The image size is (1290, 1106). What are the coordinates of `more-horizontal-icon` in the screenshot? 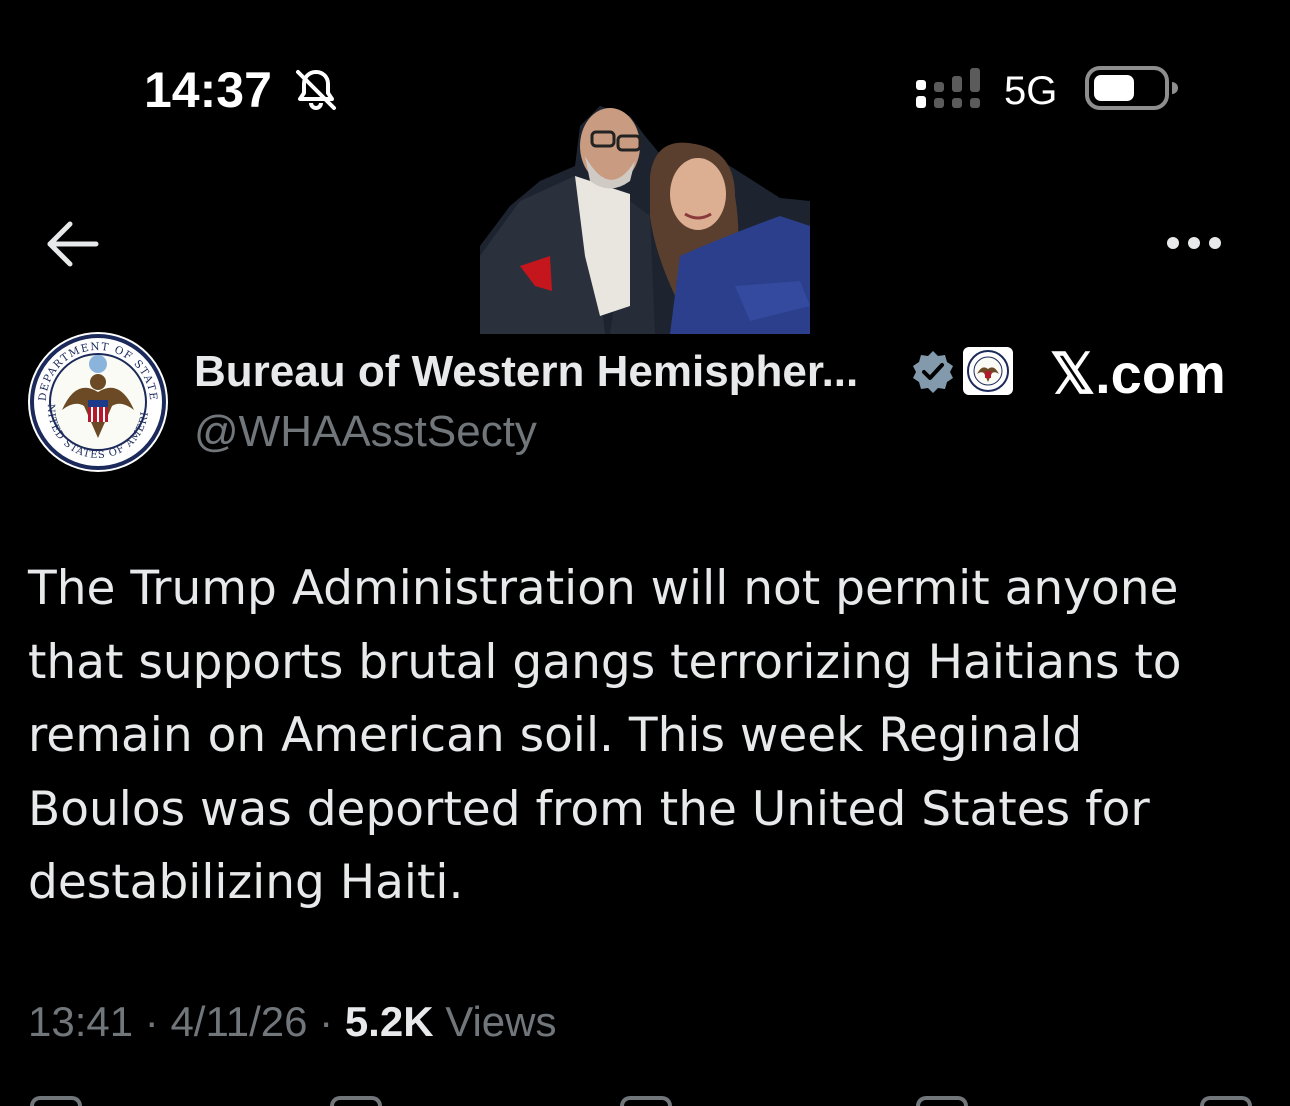 It's located at (1194, 243).